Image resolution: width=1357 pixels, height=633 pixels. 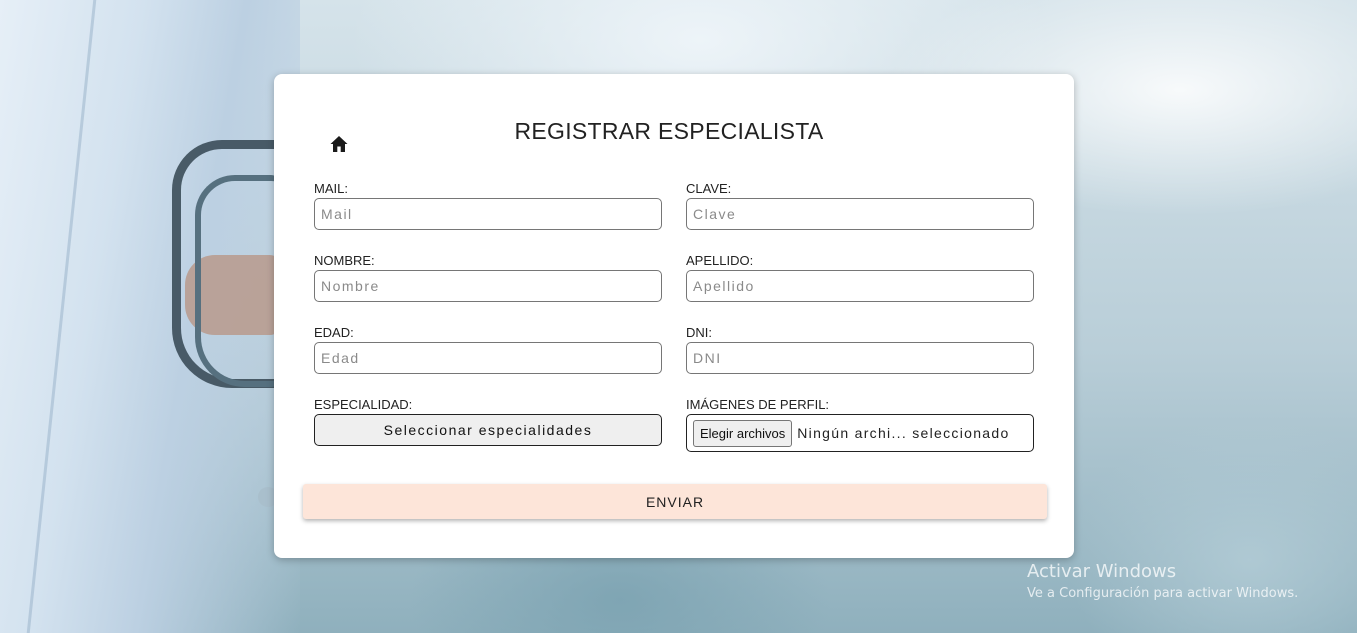 I want to click on watermark-subtitle: Ve a Configuración para activar Windows., so click(x=1163, y=593).